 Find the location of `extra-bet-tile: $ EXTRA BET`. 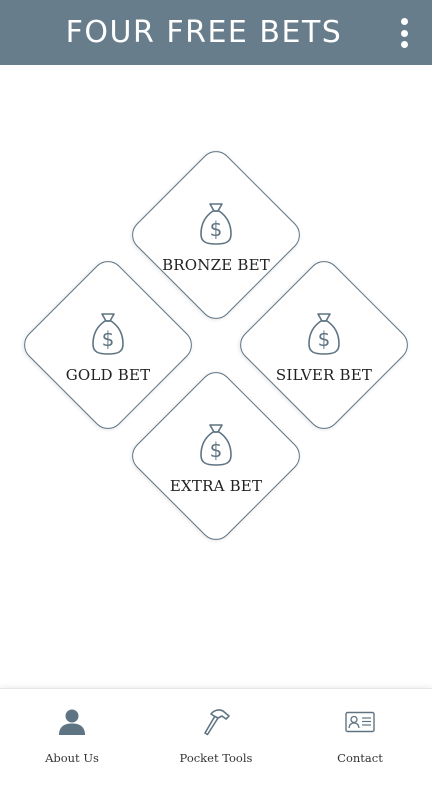

extra-bet-tile: $ EXTRA BET is located at coordinates (216, 456).